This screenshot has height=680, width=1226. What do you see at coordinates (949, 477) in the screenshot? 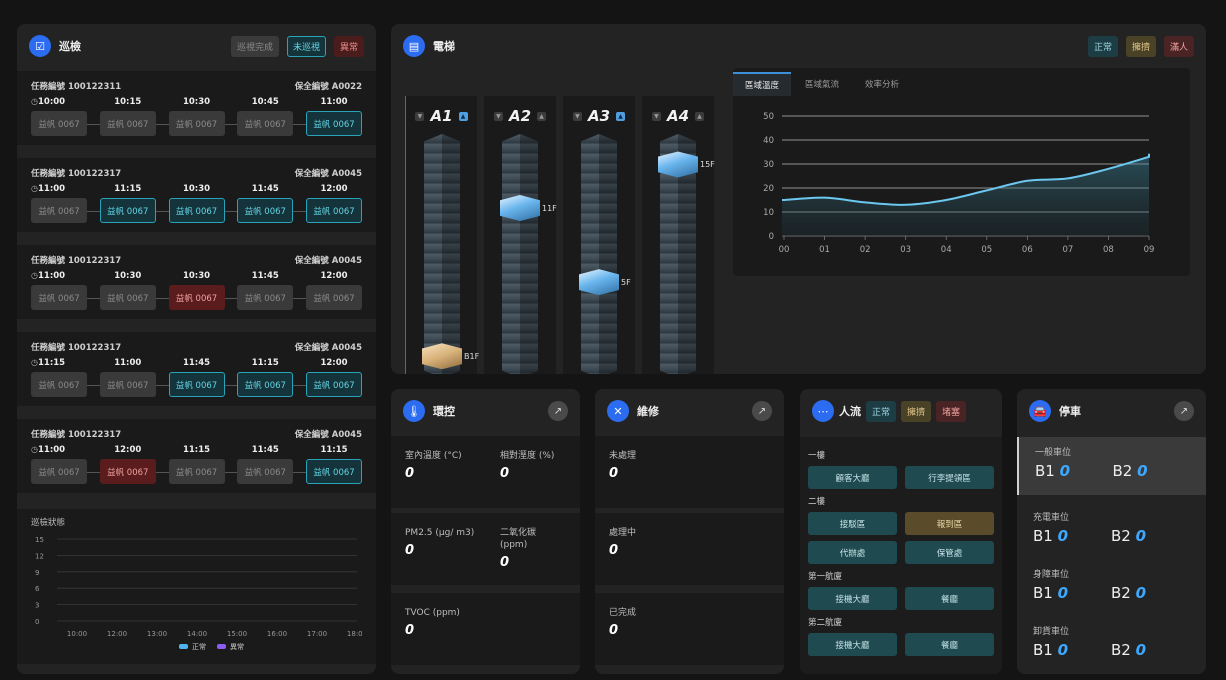
I see `flow-area-button: 行李提領區` at bounding box center [949, 477].